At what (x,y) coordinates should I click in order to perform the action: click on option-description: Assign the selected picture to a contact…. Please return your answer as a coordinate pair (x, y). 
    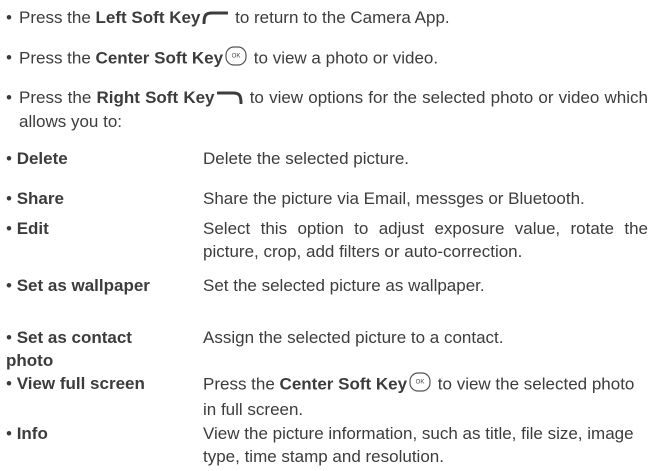
    Looking at the image, I should click on (353, 337).